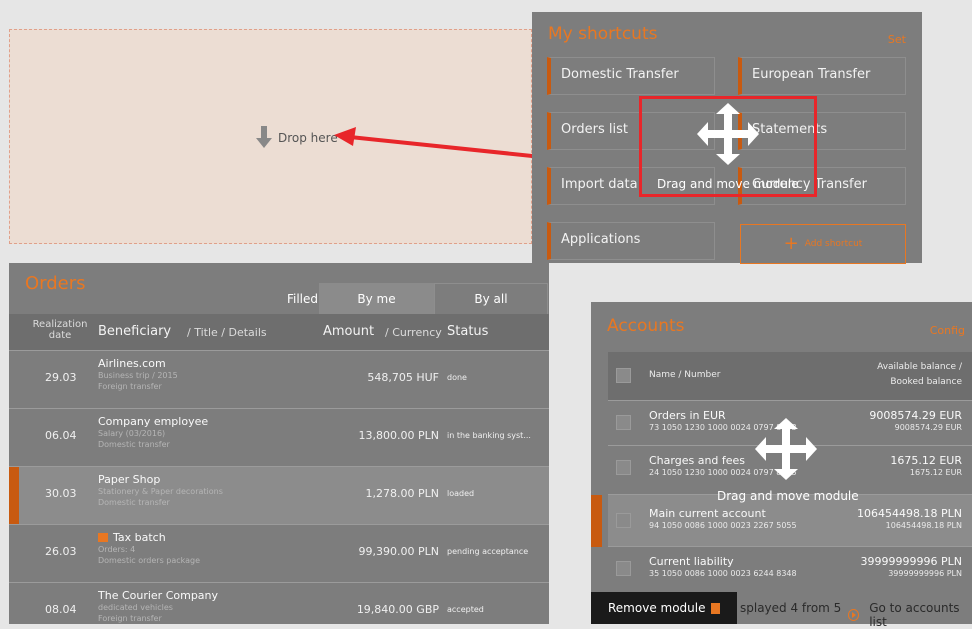 This screenshot has height=629, width=972. What do you see at coordinates (631, 76) in the screenshot?
I see `shortcut-domestic-transfer: Domestic Transfer` at bounding box center [631, 76].